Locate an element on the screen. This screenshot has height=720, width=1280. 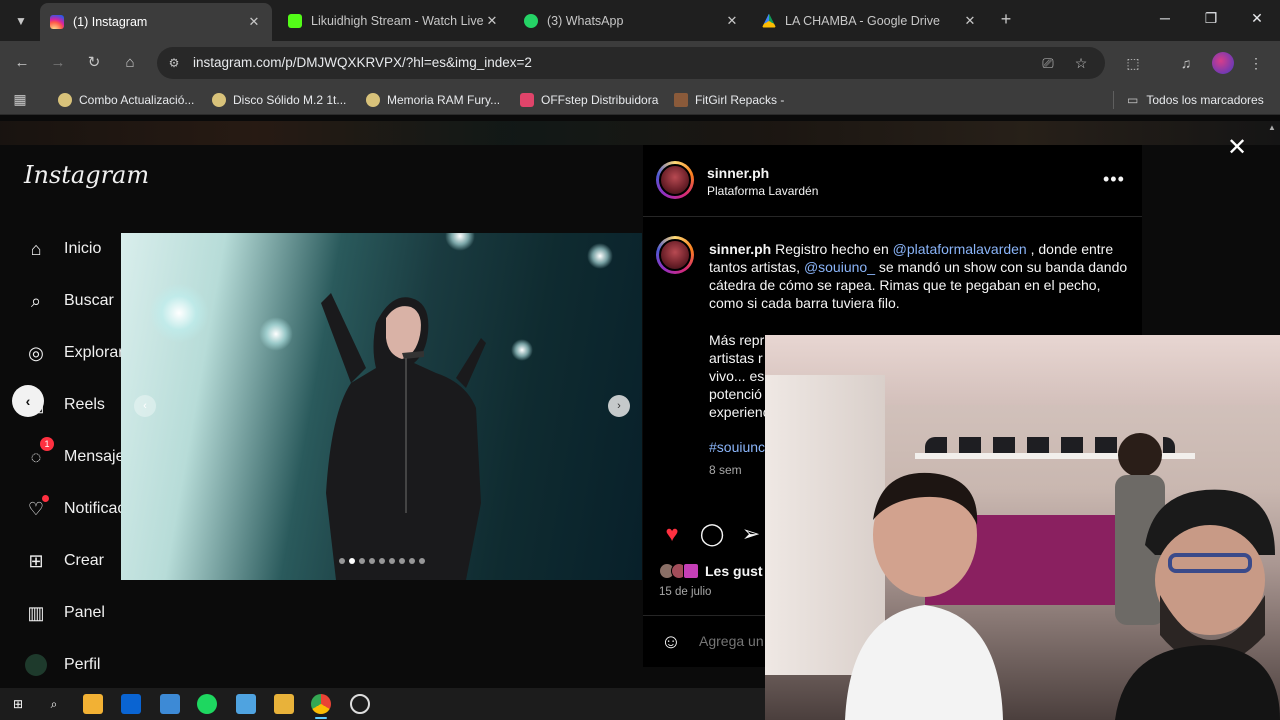
chevron-down-icon: ▼ is located at coordinates (21, 21).